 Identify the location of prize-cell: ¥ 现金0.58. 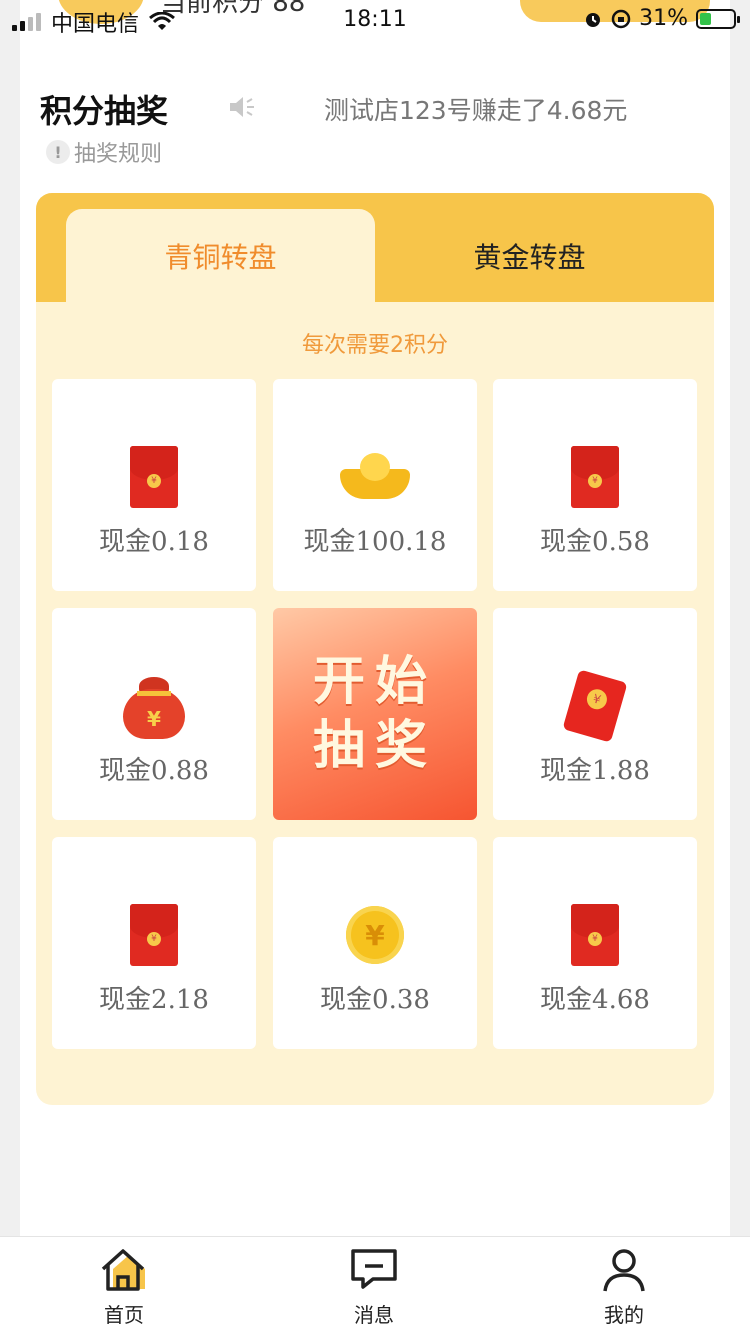
(595, 485).